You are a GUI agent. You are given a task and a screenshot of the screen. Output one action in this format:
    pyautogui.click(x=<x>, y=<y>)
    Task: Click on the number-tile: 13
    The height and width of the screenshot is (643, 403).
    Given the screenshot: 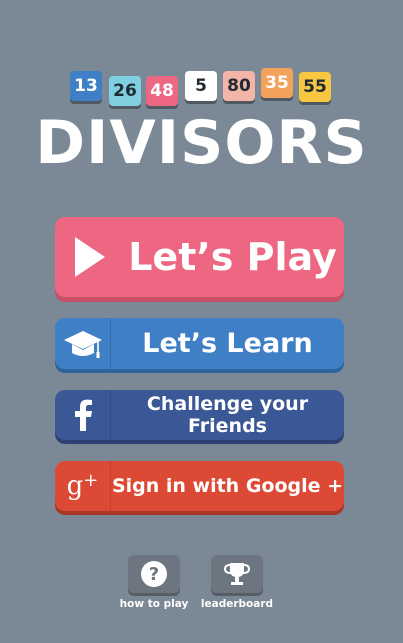 What is the action you would take?
    pyautogui.click(x=86, y=86)
    